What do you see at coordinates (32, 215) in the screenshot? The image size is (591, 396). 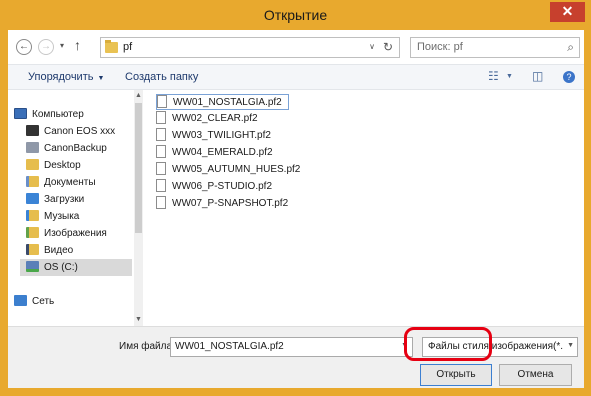 I see `music-icon` at bounding box center [32, 215].